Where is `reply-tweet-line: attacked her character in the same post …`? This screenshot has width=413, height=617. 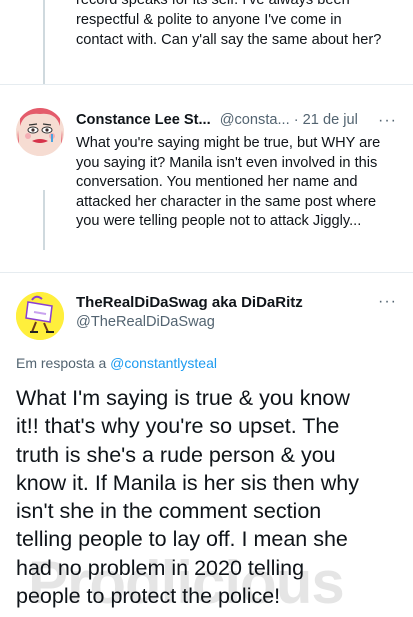 reply-tweet-line: attacked her character in the same post … is located at coordinates (226, 201).